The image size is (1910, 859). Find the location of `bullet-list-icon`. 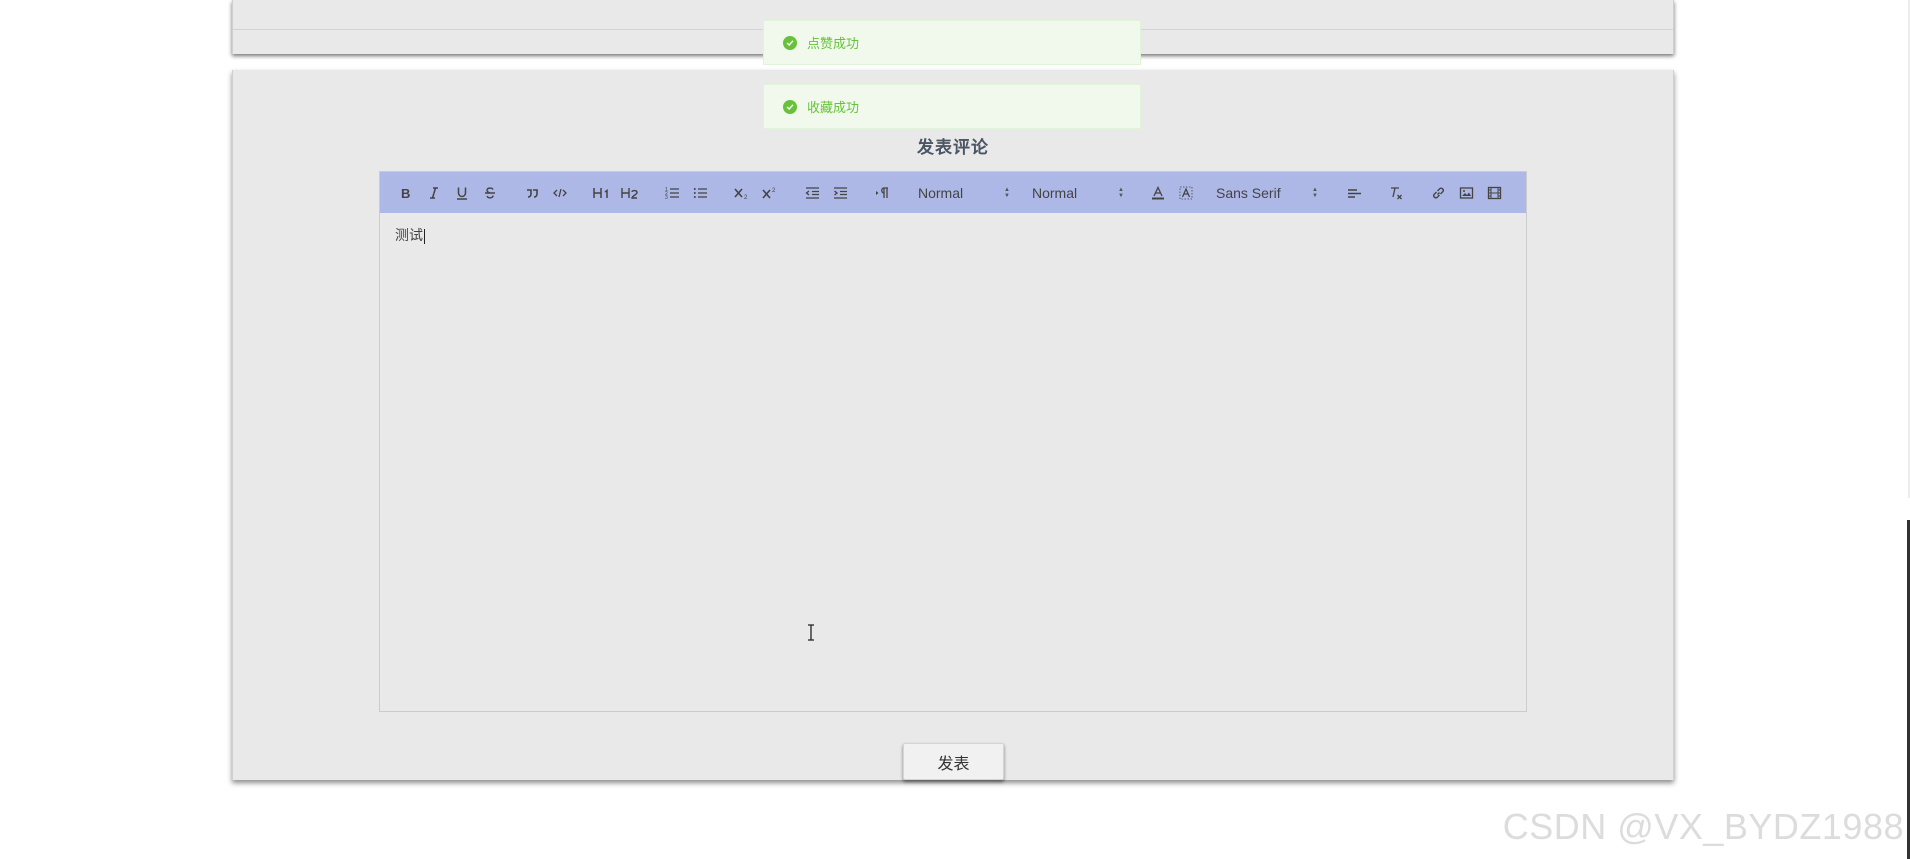

bullet-list-icon is located at coordinates (700, 193).